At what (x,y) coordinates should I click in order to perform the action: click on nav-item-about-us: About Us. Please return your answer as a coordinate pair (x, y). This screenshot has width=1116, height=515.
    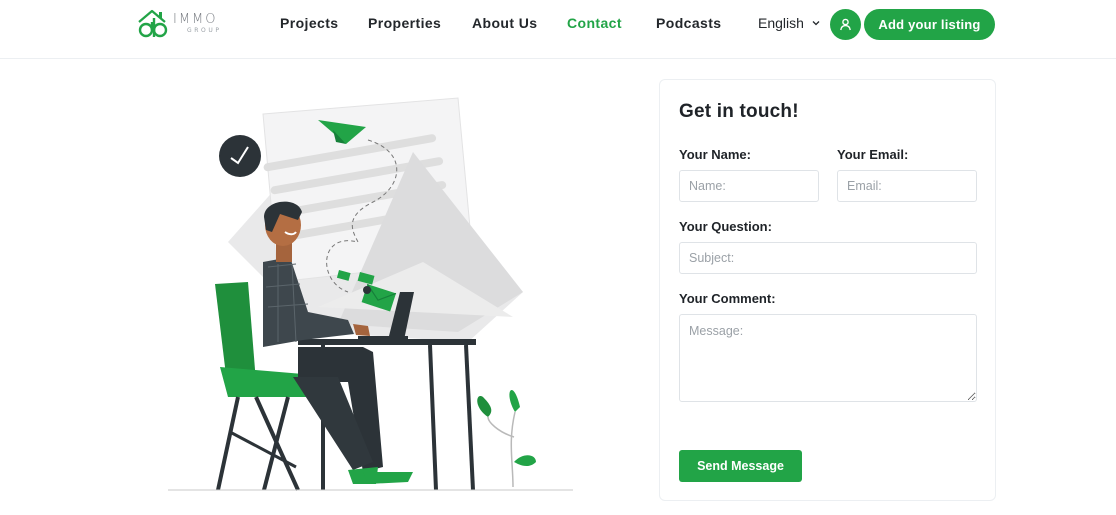
    Looking at the image, I should click on (504, 23).